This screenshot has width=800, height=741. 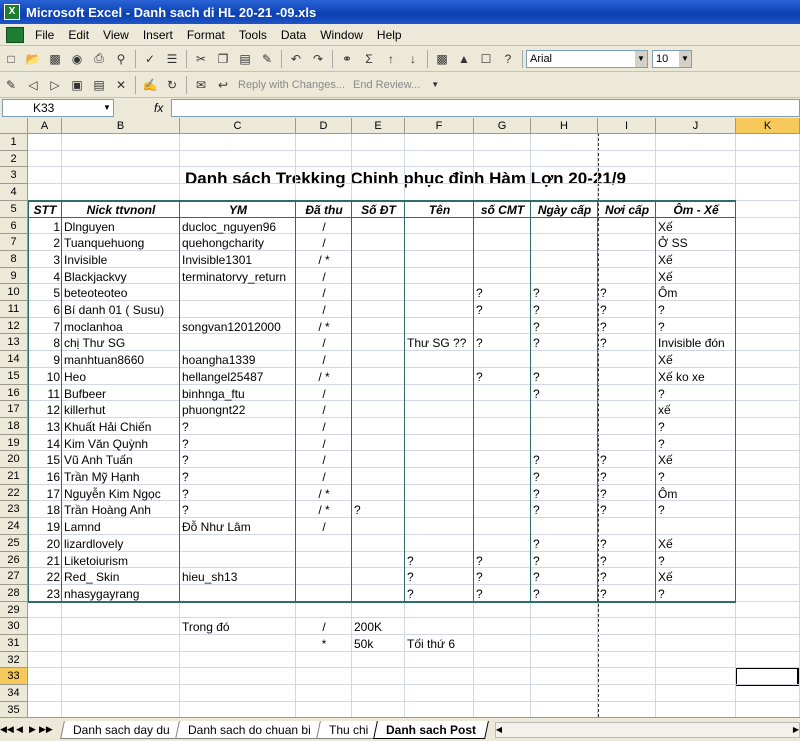 I want to click on cell-h16: ?, so click(x=564, y=394).